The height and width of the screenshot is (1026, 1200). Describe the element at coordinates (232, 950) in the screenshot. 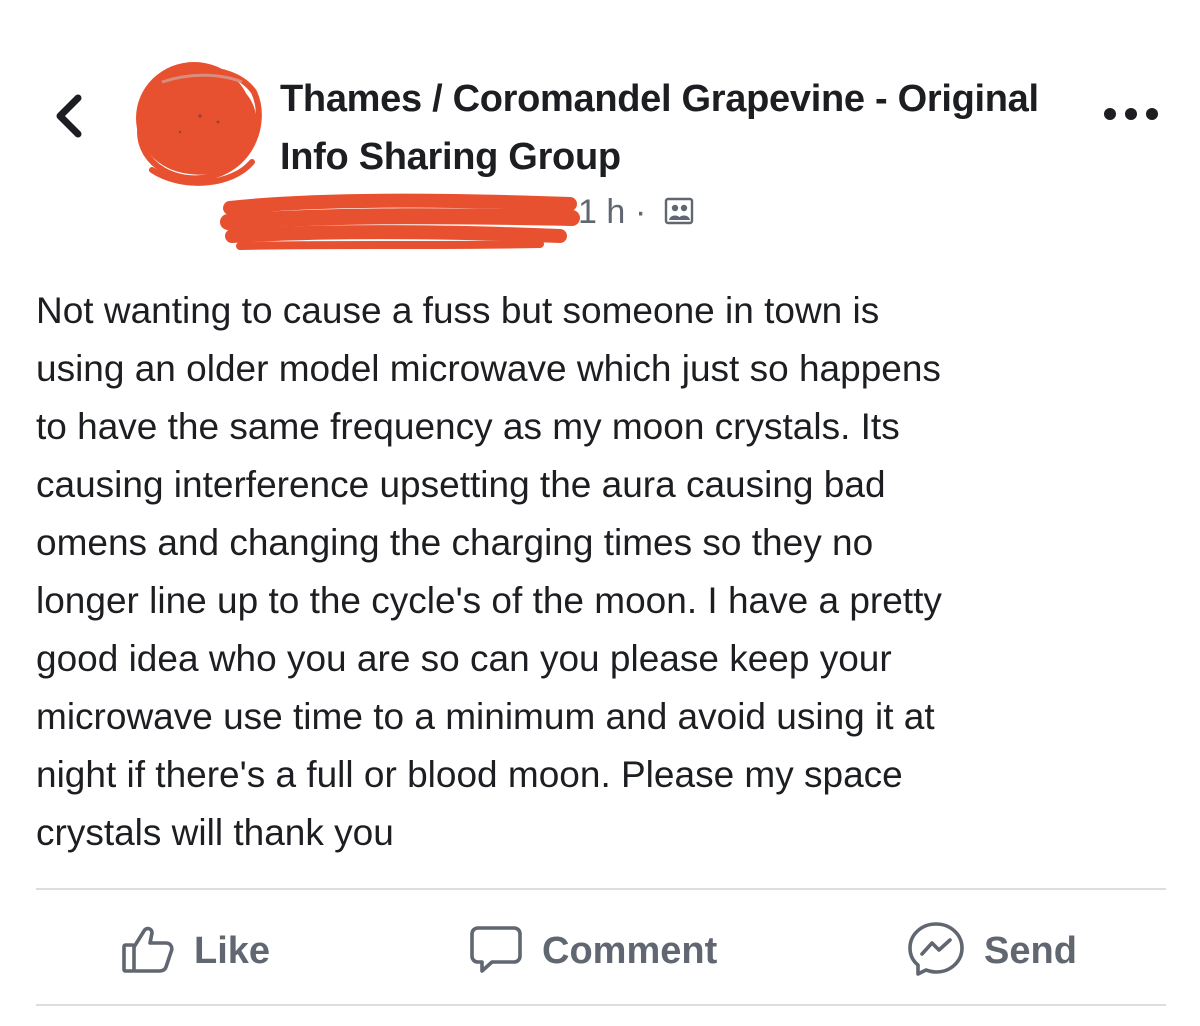

I see `like-label: Like` at that location.